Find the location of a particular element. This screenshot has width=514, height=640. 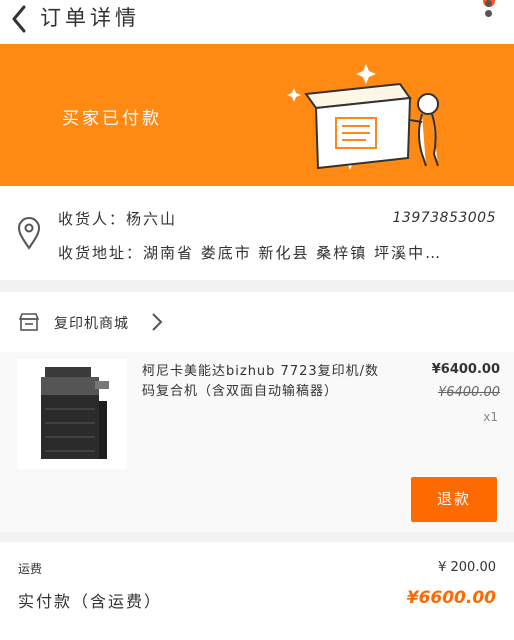

total-value: ¥6600.00 is located at coordinates (451, 598).